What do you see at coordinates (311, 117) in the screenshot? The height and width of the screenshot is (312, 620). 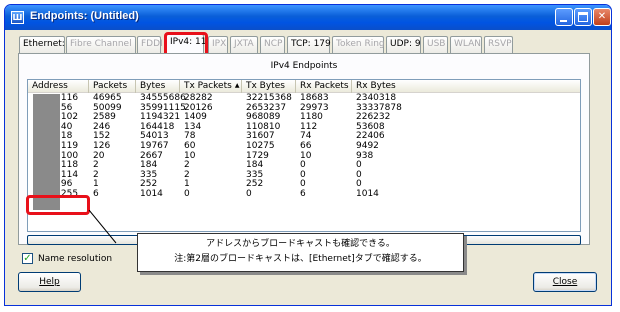 I see `table-cell-rx-packets: 1180` at bounding box center [311, 117].